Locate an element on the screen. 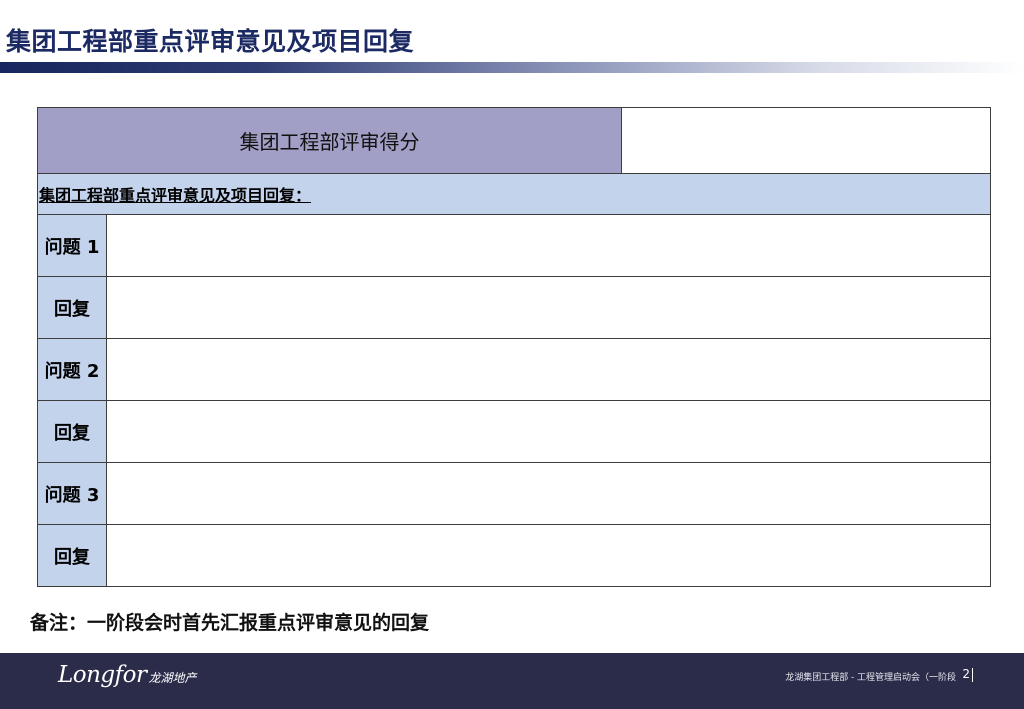 This screenshot has width=1024, height=709. question-2-label: 问题 2 is located at coordinates (72, 369).